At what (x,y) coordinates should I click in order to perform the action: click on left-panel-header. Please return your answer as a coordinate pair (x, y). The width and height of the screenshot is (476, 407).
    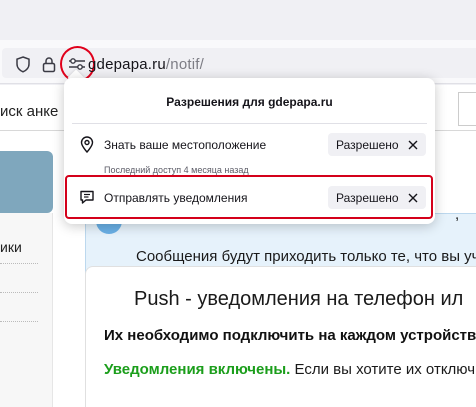
    Looking at the image, I should click on (26, 182).